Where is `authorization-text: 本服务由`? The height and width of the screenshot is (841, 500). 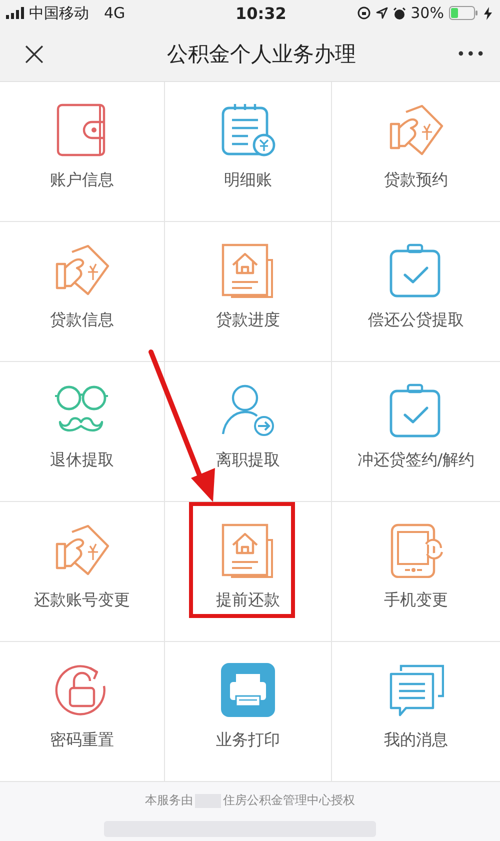 authorization-text: 本服务由 is located at coordinates (169, 800).